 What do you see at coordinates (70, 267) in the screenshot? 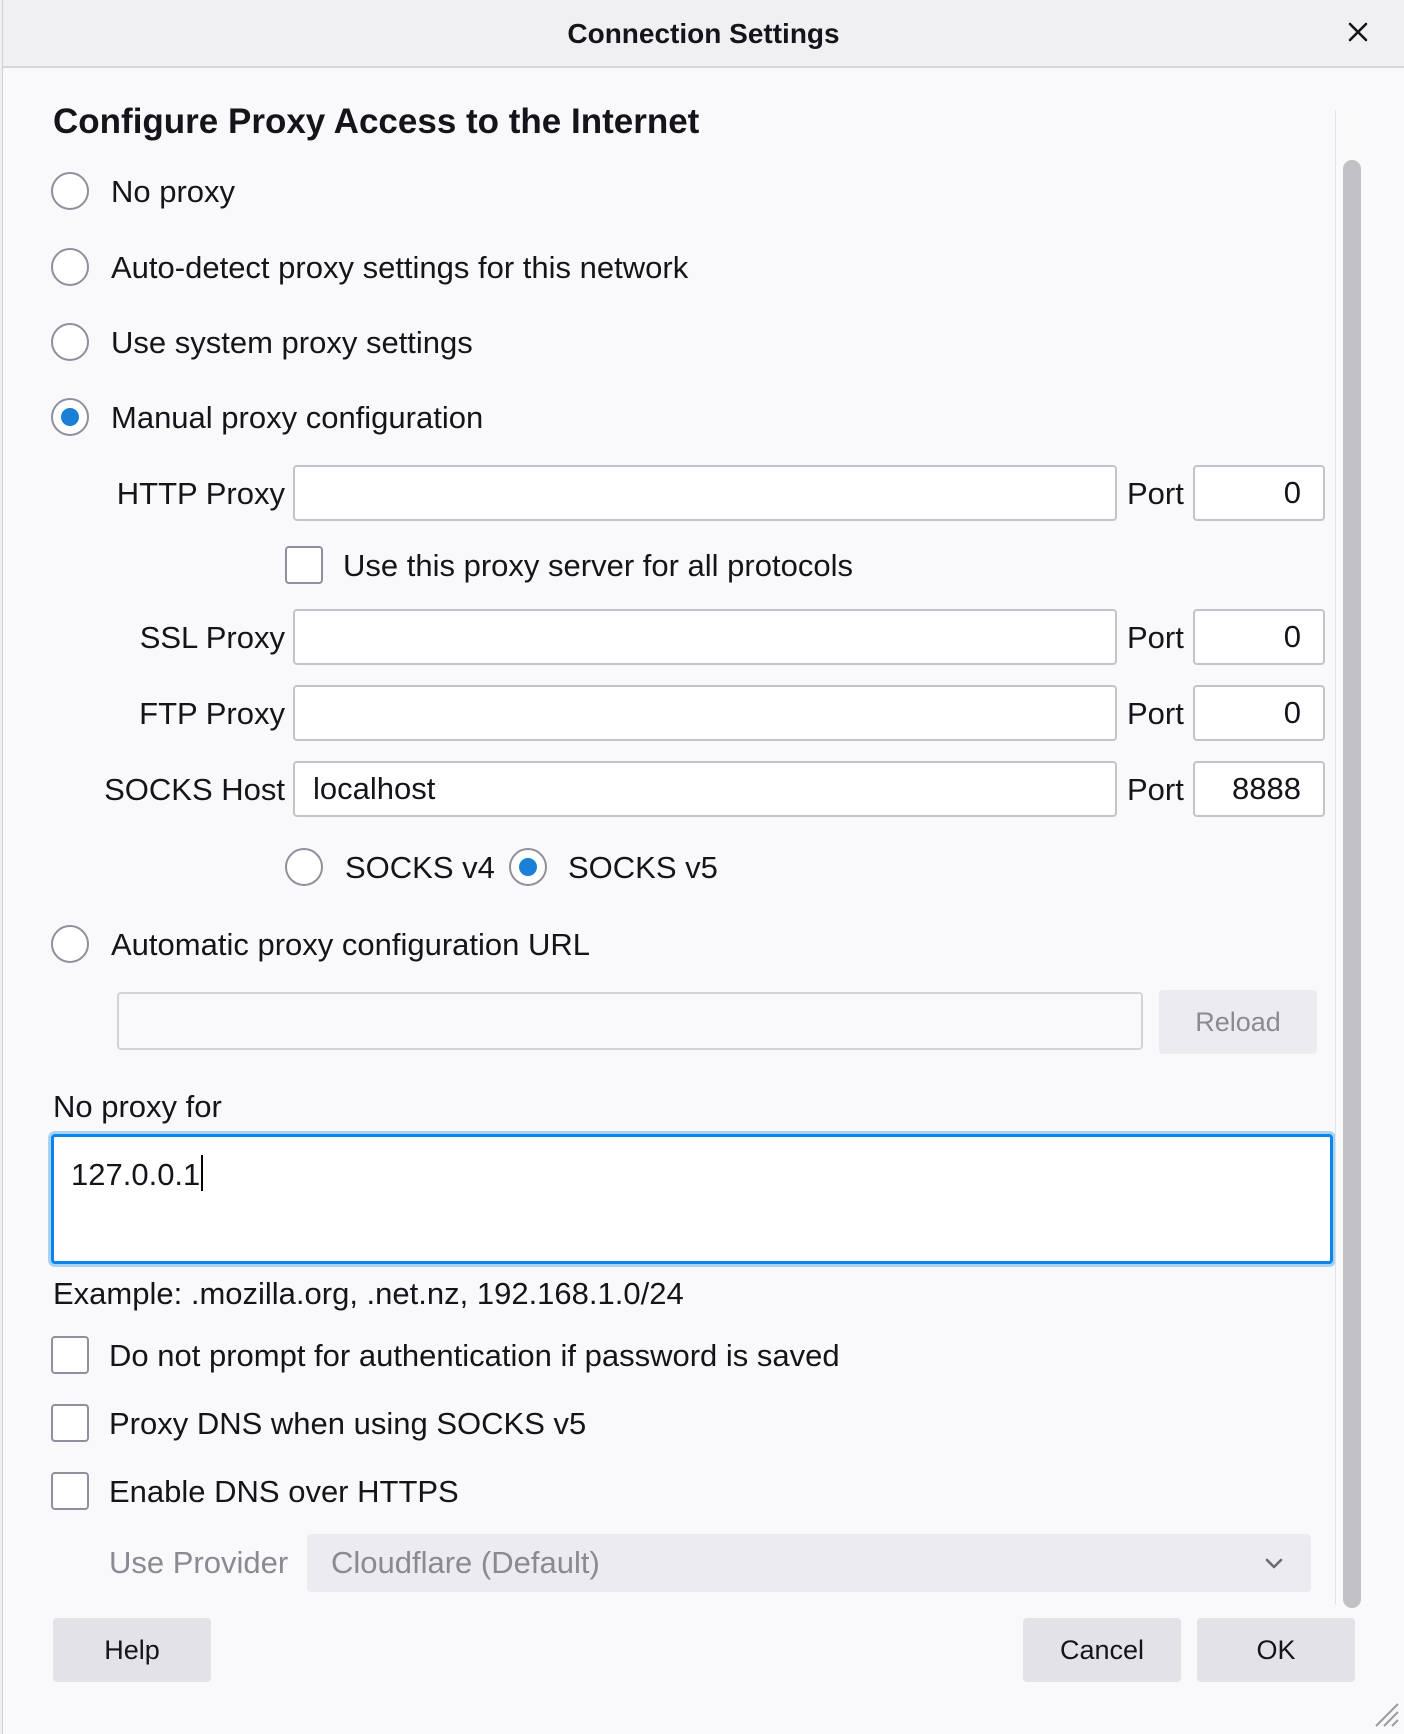
I see `auto-detect-radio` at bounding box center [70, 267].